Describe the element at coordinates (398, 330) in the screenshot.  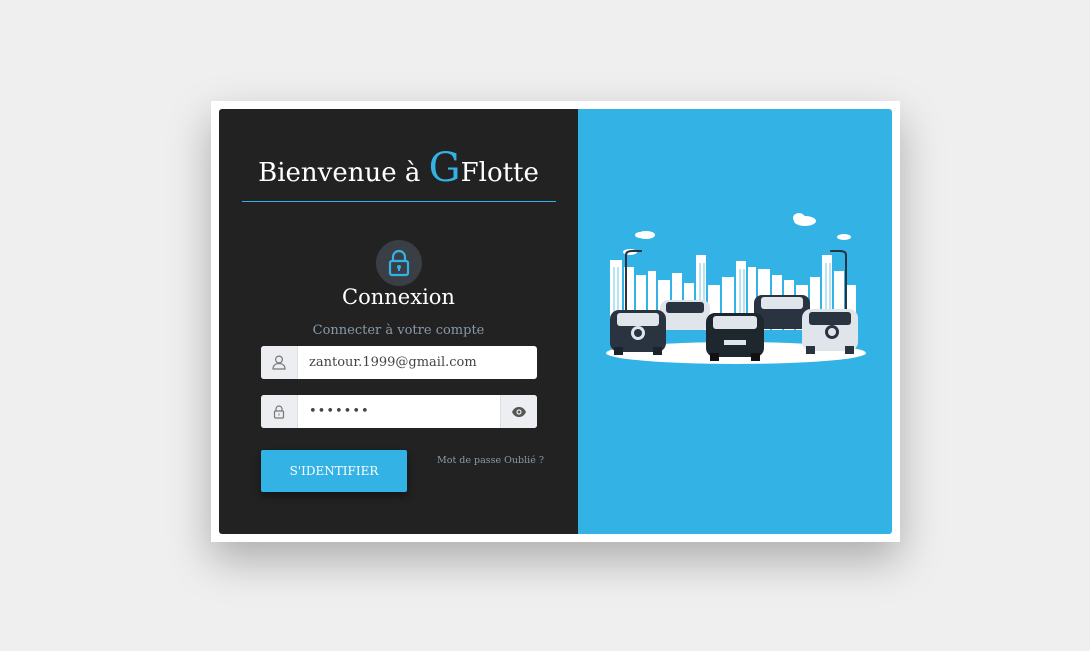
I see `login-subtitle: Connecter à votre compte` at that location.